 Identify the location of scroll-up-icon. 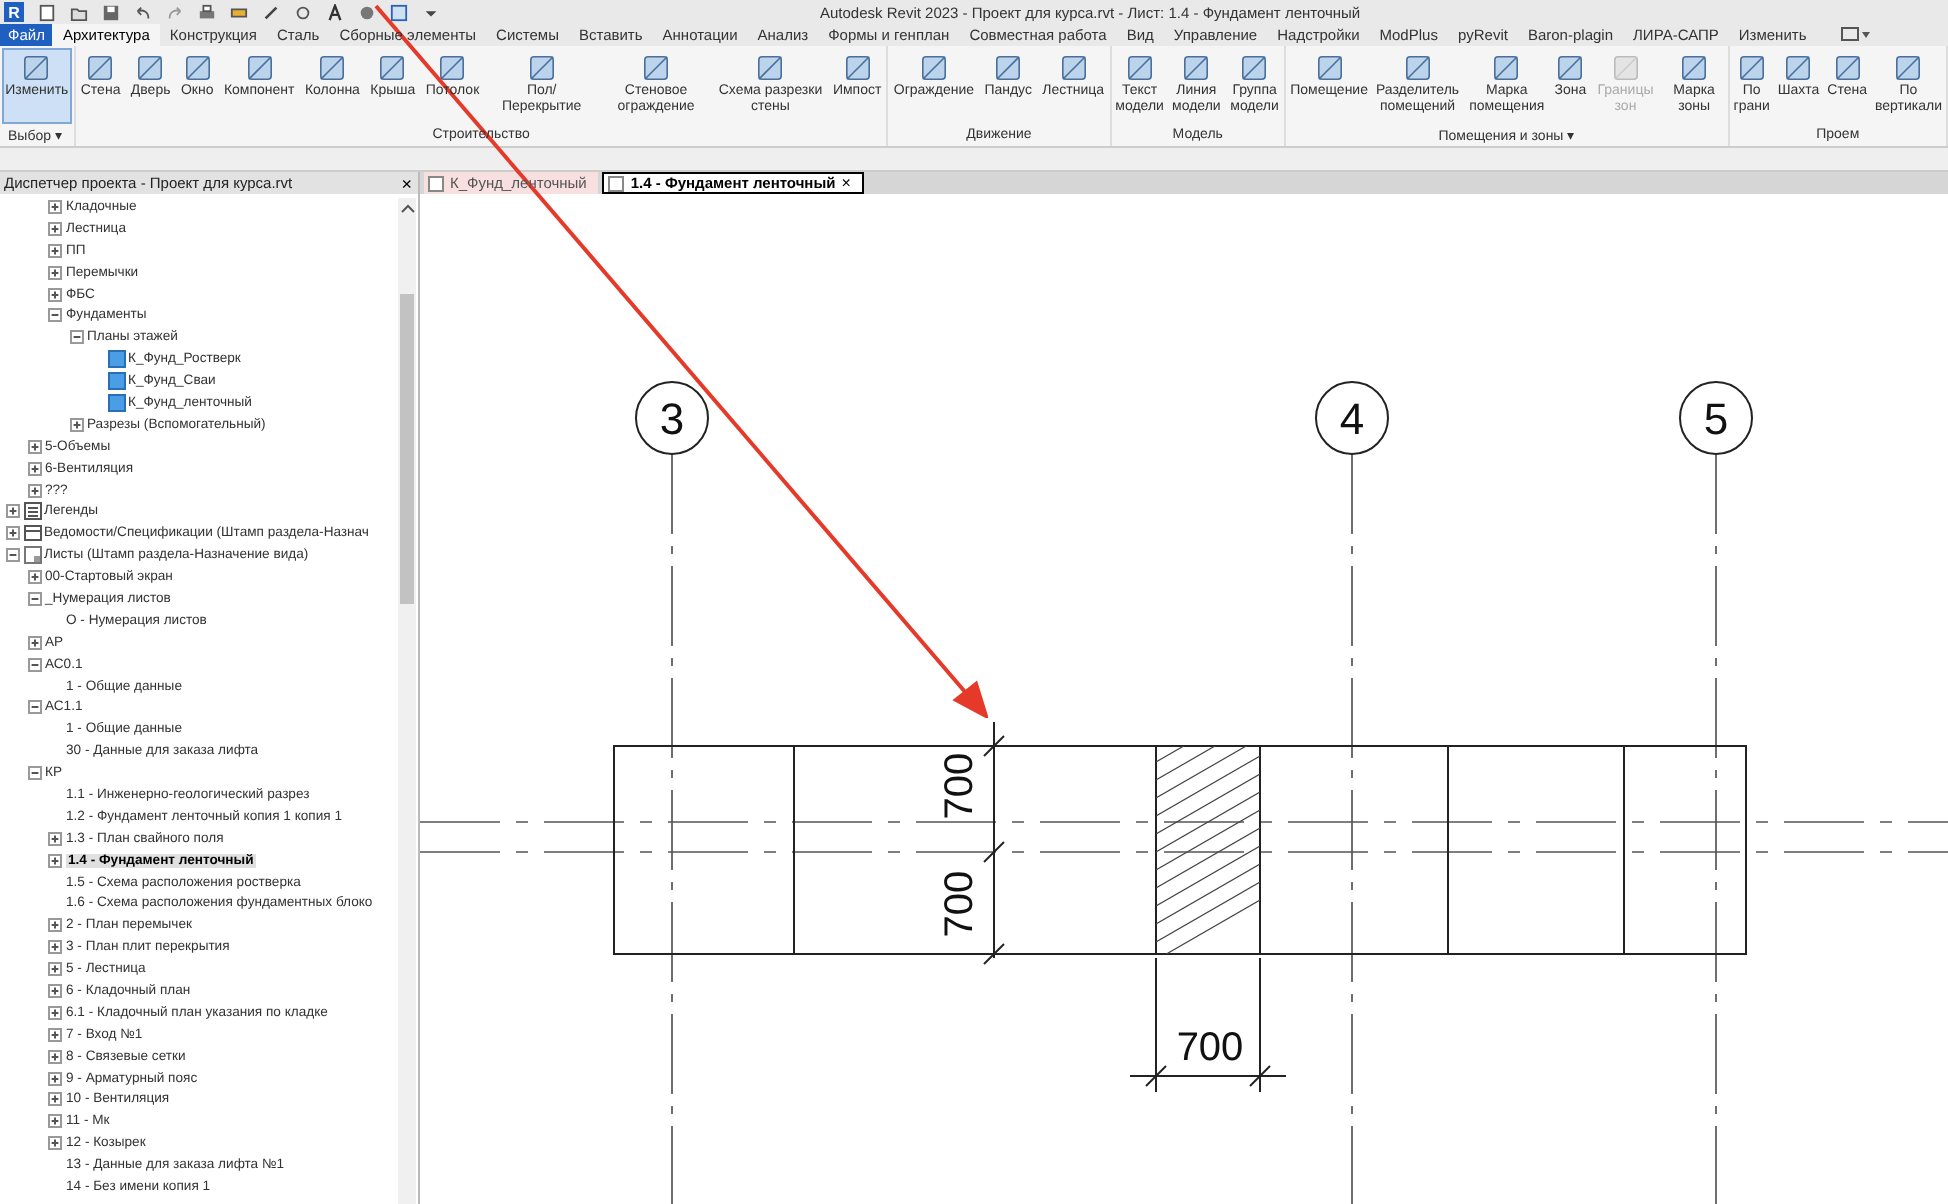
(407, 208).